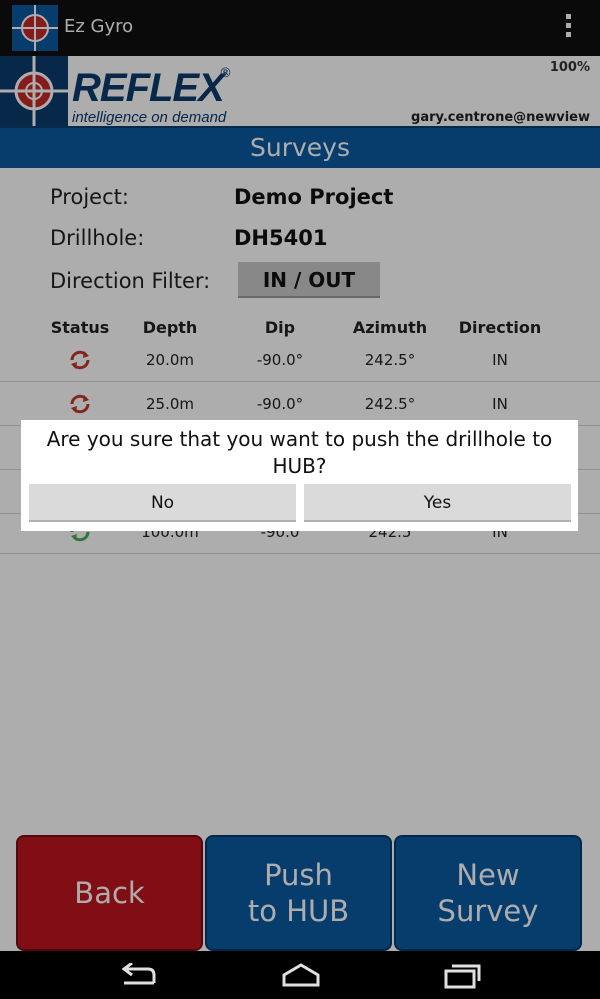  What do you see at coordinates (162, 503) in the screenshot?
I see `no-button: No` at bounding box center [162, 503].